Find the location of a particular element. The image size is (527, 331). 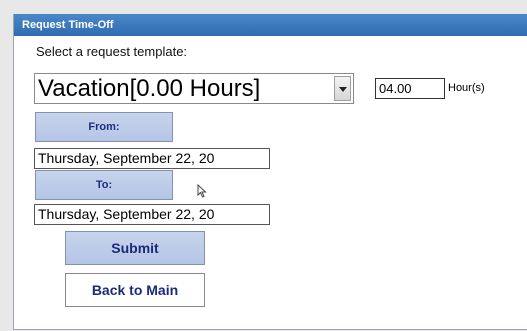

chevron-down-icon is located at coordinates (342, 88).